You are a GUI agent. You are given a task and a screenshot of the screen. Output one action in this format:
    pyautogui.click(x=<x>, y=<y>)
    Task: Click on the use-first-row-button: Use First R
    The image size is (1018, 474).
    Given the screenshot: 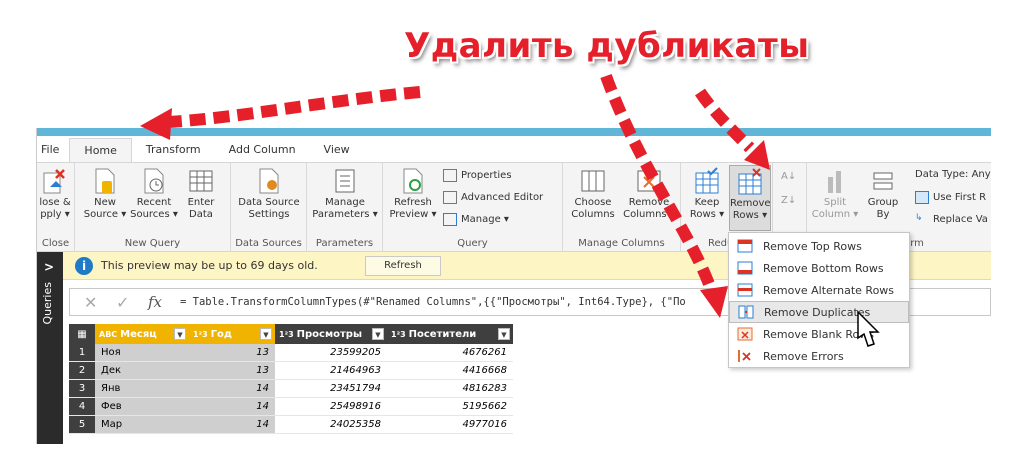 What is the action you would take?
    pyautogui.click(x=950, y=197)
    